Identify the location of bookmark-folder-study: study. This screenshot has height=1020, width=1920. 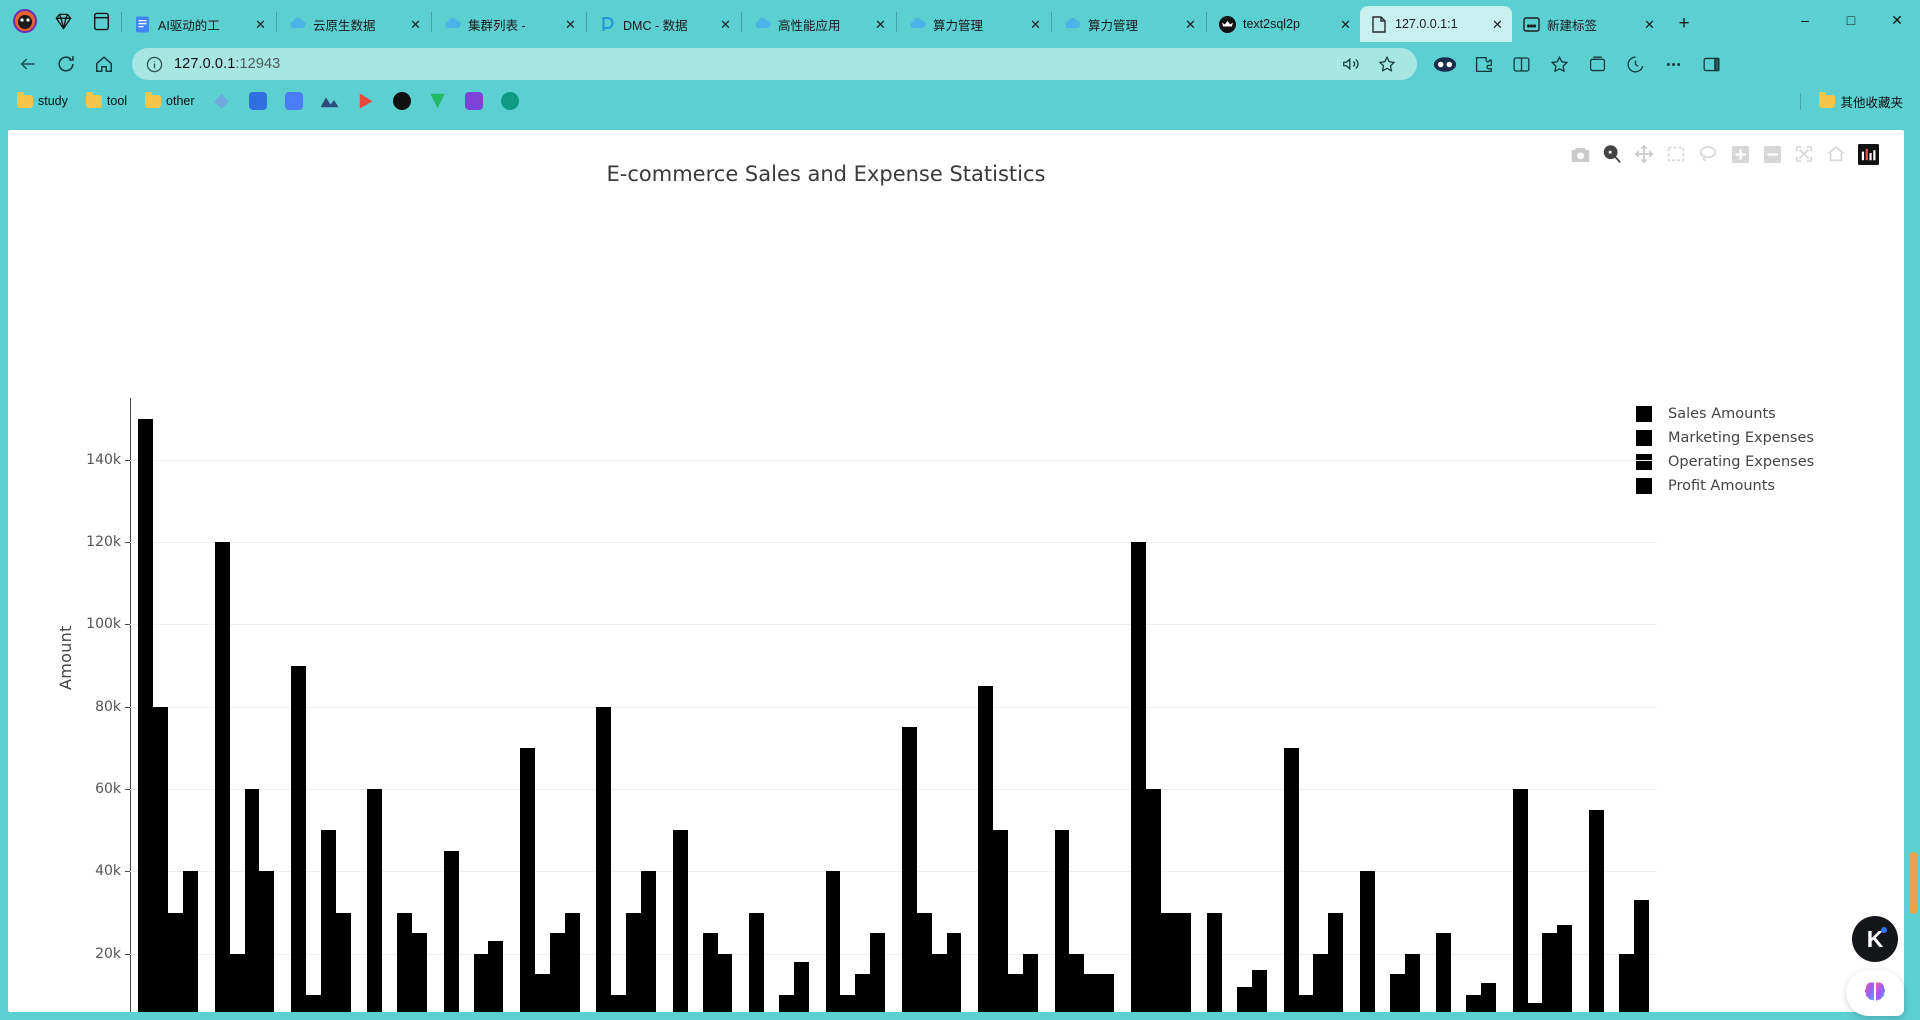
(42, 101).